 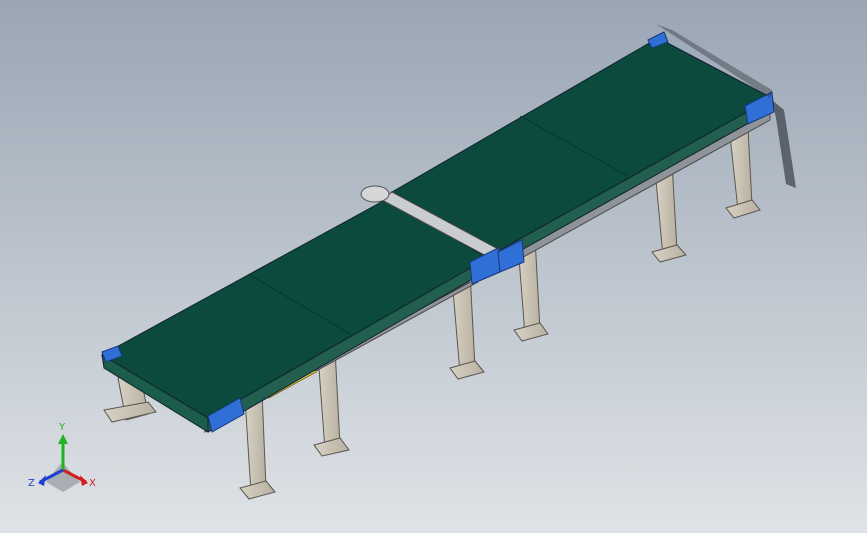 What do you see at coordinates (62, 427) in the screenshot?
I see `triad-y-label: Y` at bounding box center [62, 427].